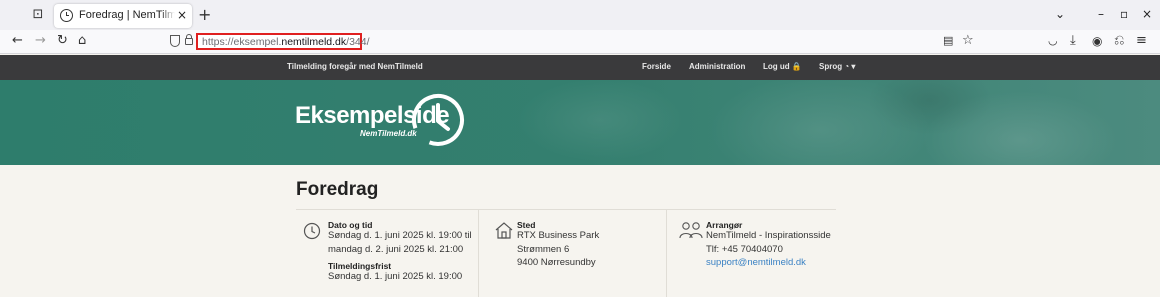 This screenshot has height=297, width=1160. What do you see at coordinates (17, 41) in the screenshot?
I see `back-icon: ←` at bounding box center [17, 41].